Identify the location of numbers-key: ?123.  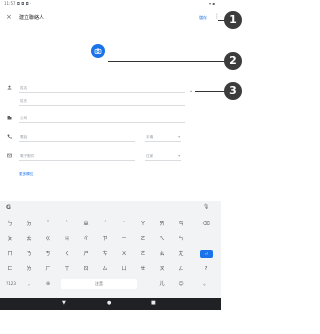
(11, 284).